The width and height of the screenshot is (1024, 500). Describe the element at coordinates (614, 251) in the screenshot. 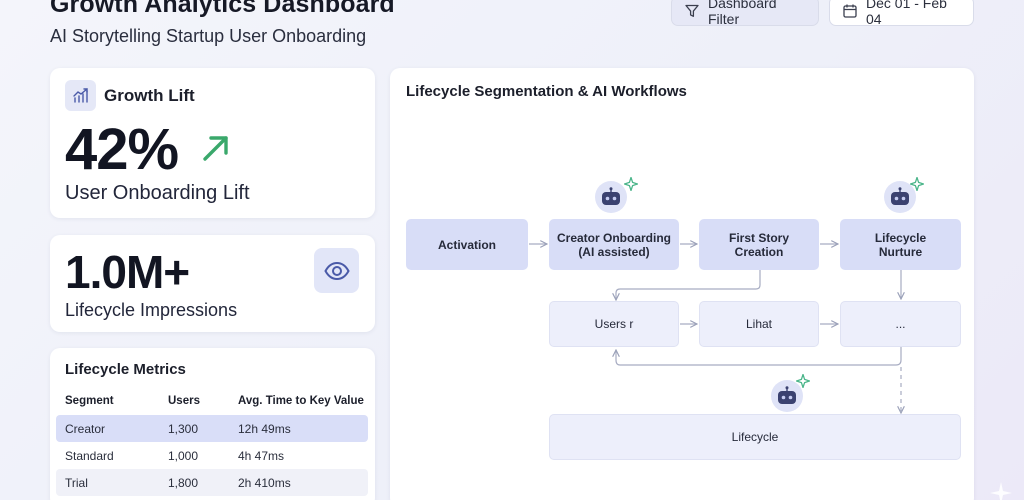

I see `node-creator-onboarding-line2: (AI assisted)` at that location.